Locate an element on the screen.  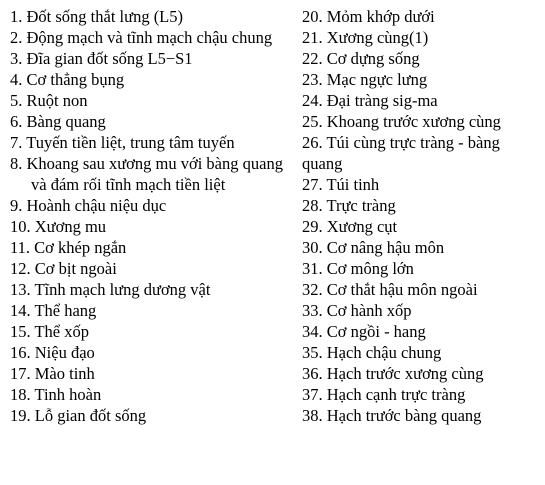
list-item: 1. Đốt sống thắt lưng (L5) is located at coordinates (97, 16).